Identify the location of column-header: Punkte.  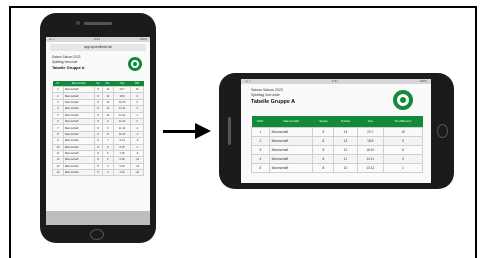
(345, 122).